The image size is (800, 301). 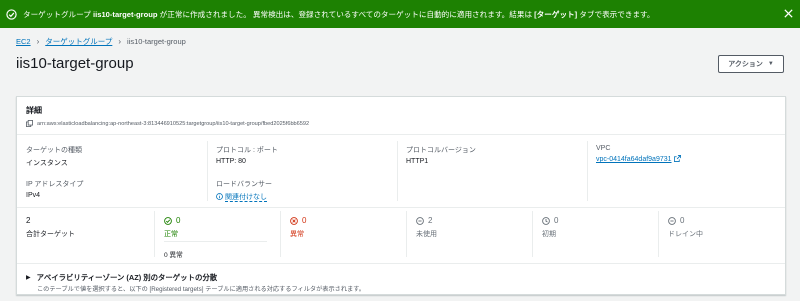 What do you see at coordinates (156, 41) in the screenshot?
I see `breadcrumb-current: iis10-target-group` at bounding box center [156, 41].